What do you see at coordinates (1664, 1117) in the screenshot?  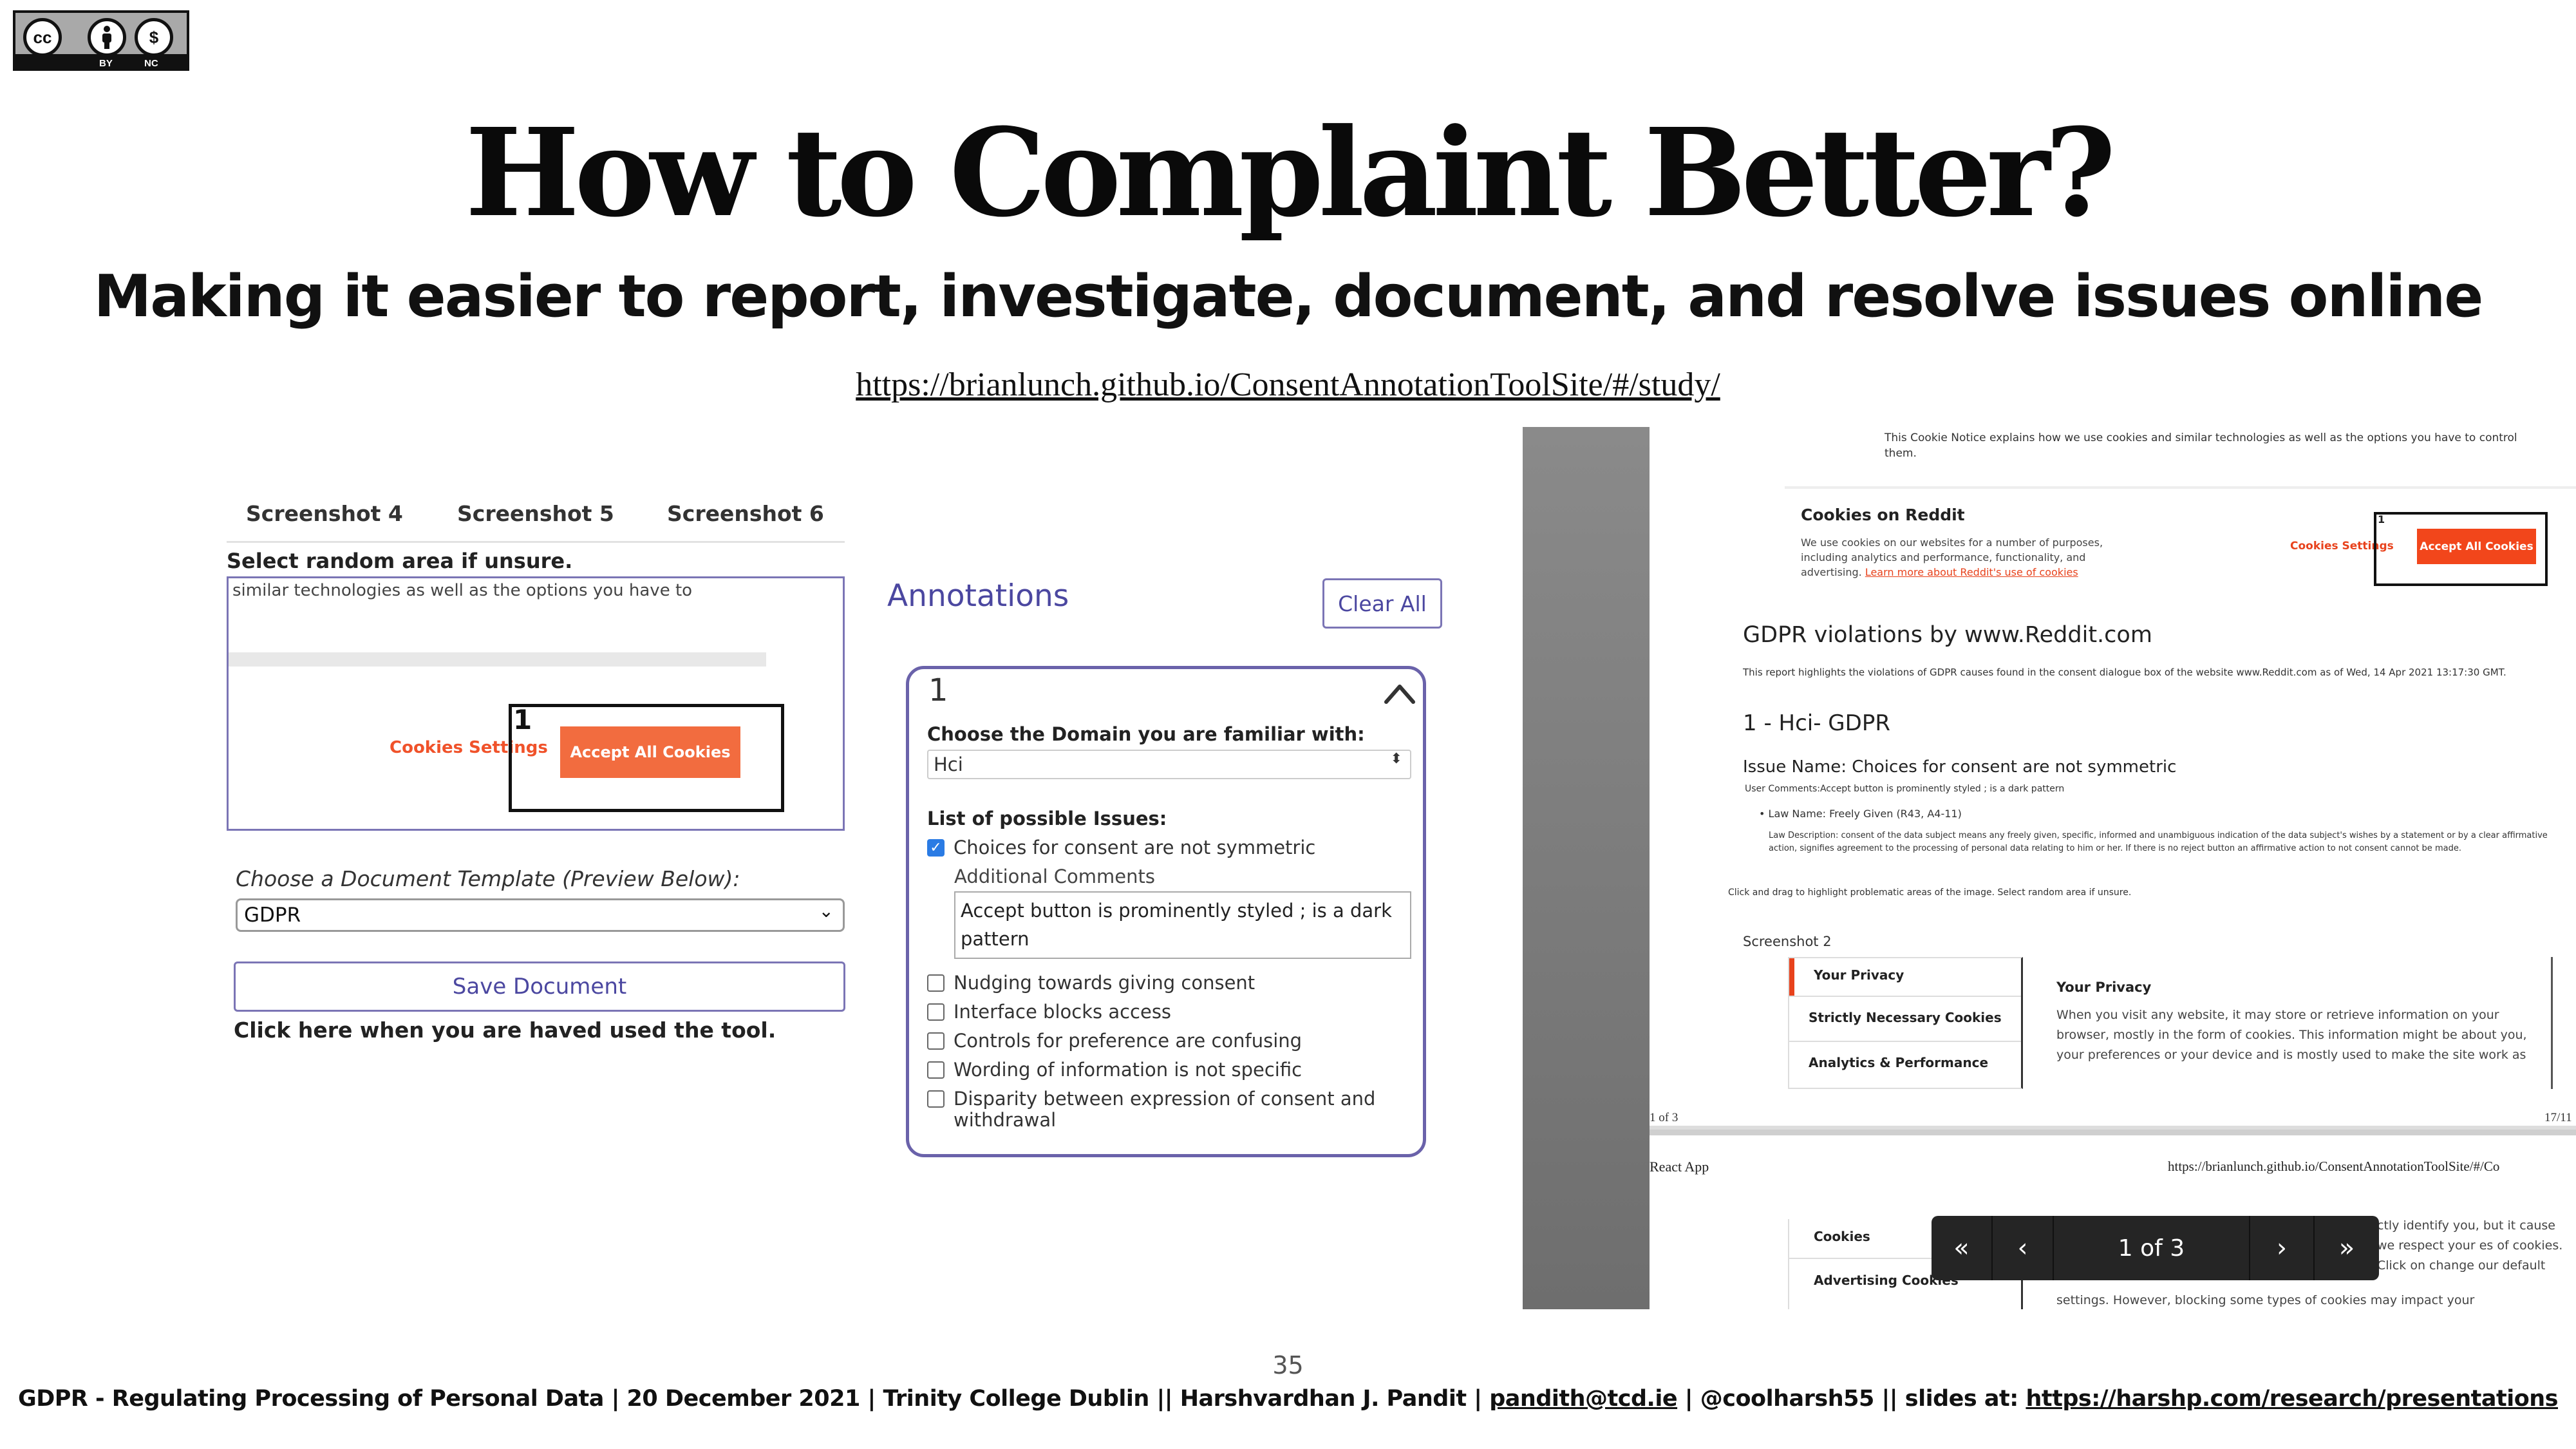 I see `pdf-page-count: 1 of 3` at bounding box center [1664, 1117].